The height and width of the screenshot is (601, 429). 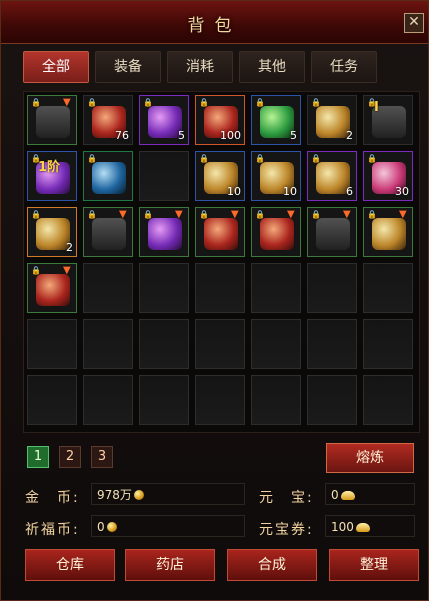 What do you see at coordinates (347, 495) in the screenshot?
I see `ingot-icon` at bounding box center [347, 495].